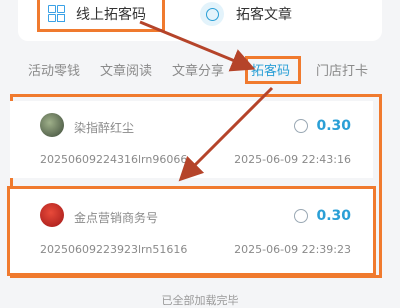 Image resolution: width=400 pixels, height=308 pixels. Describe the element at coordinates (104, 128) in the screenshot. I see `user-name: 染指醉红尘` at that location.